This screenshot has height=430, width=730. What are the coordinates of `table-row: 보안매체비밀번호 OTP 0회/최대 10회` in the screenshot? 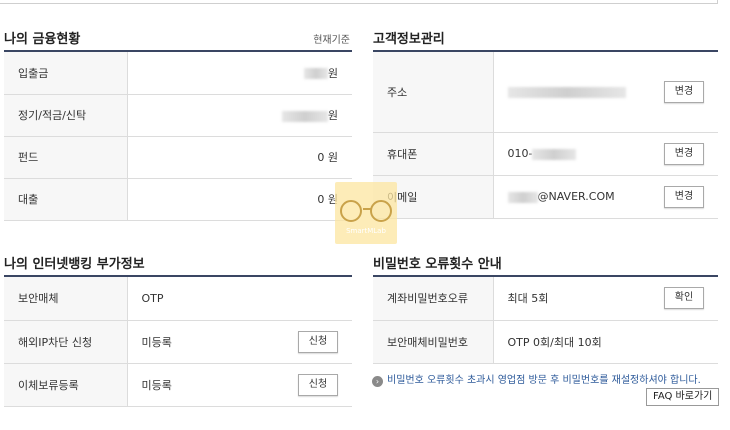 It's located at (545, 342).